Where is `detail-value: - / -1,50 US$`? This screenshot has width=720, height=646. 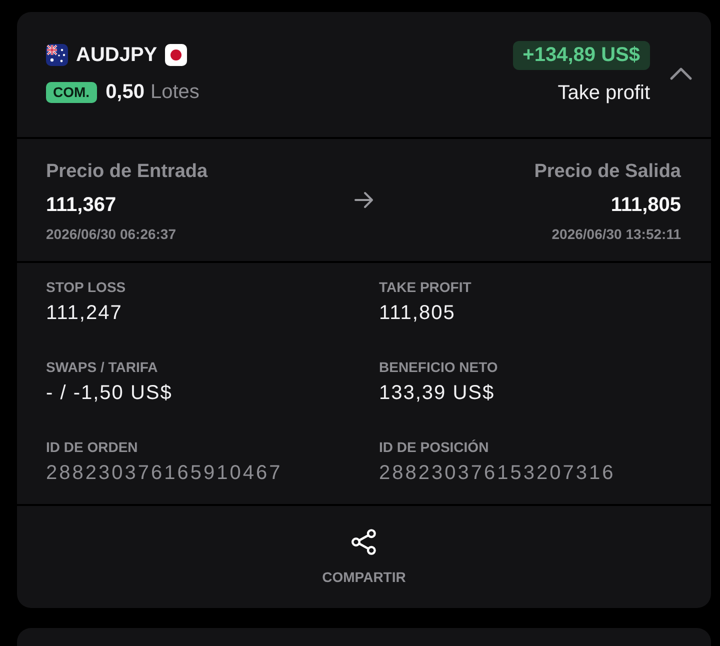 detail-value: - / -1,50 US$ is located at coordinates (109, 393).